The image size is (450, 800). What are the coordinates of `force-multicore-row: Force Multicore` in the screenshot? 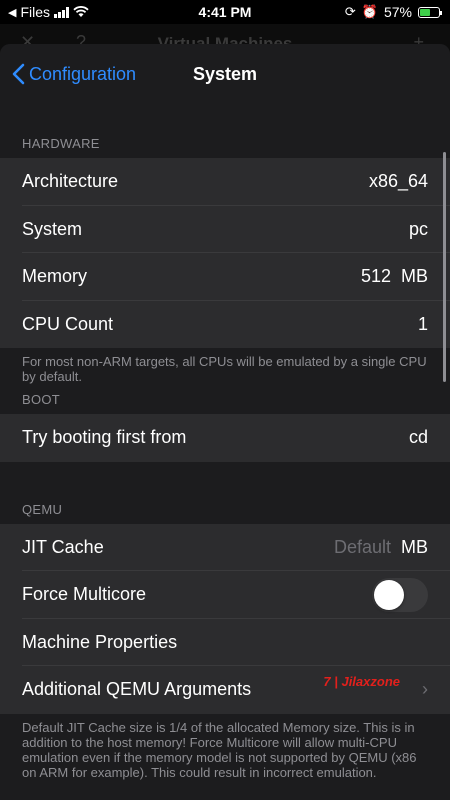 It's located at (225, 595).